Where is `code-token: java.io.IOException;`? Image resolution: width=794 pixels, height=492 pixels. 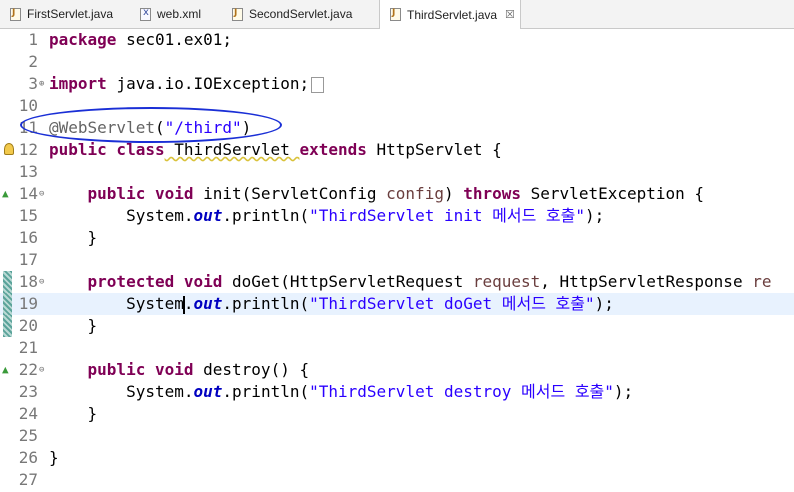 code-token: java.io.IOException; is located at coordinates (213, 83).